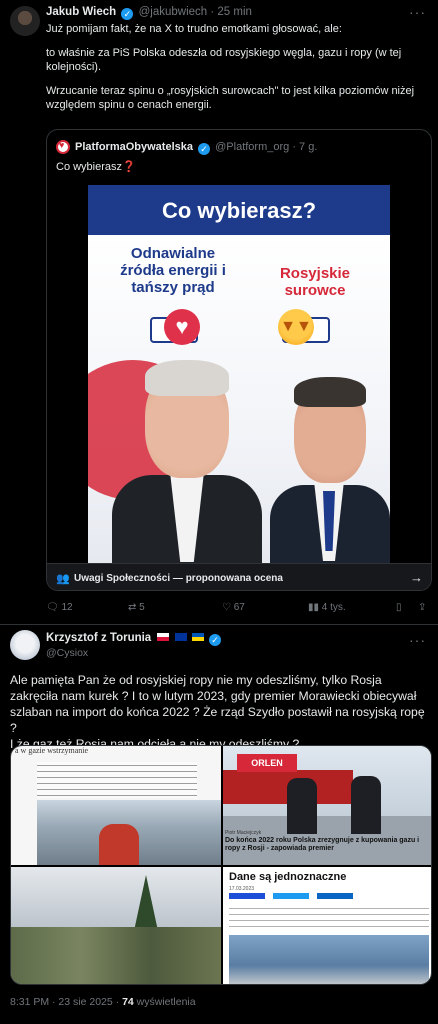  Describe the element at coordinates (67, 607) in the screenshot. I see `reply-count: 12` at that location.